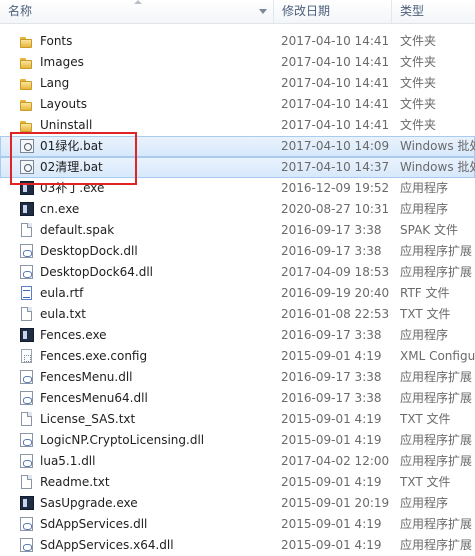 Image resolution: width=475 pixels, height=556 pixels. What do you see at coordinates (237, 83) in the screenshot?
I see `file-row: Lang 2017-04-10 14:41 文件夹` at bounding box center [237, 83].